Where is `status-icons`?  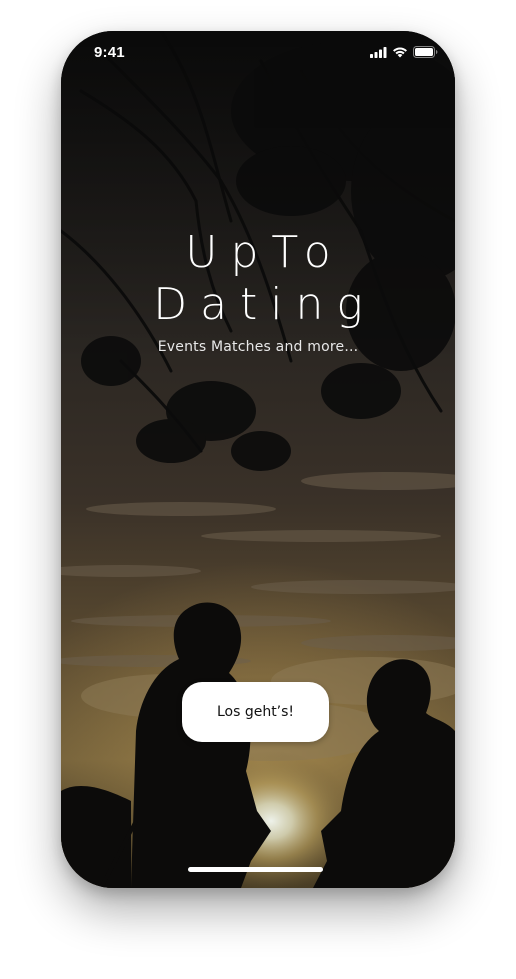
status-icons is located at coordinates (404, 52).